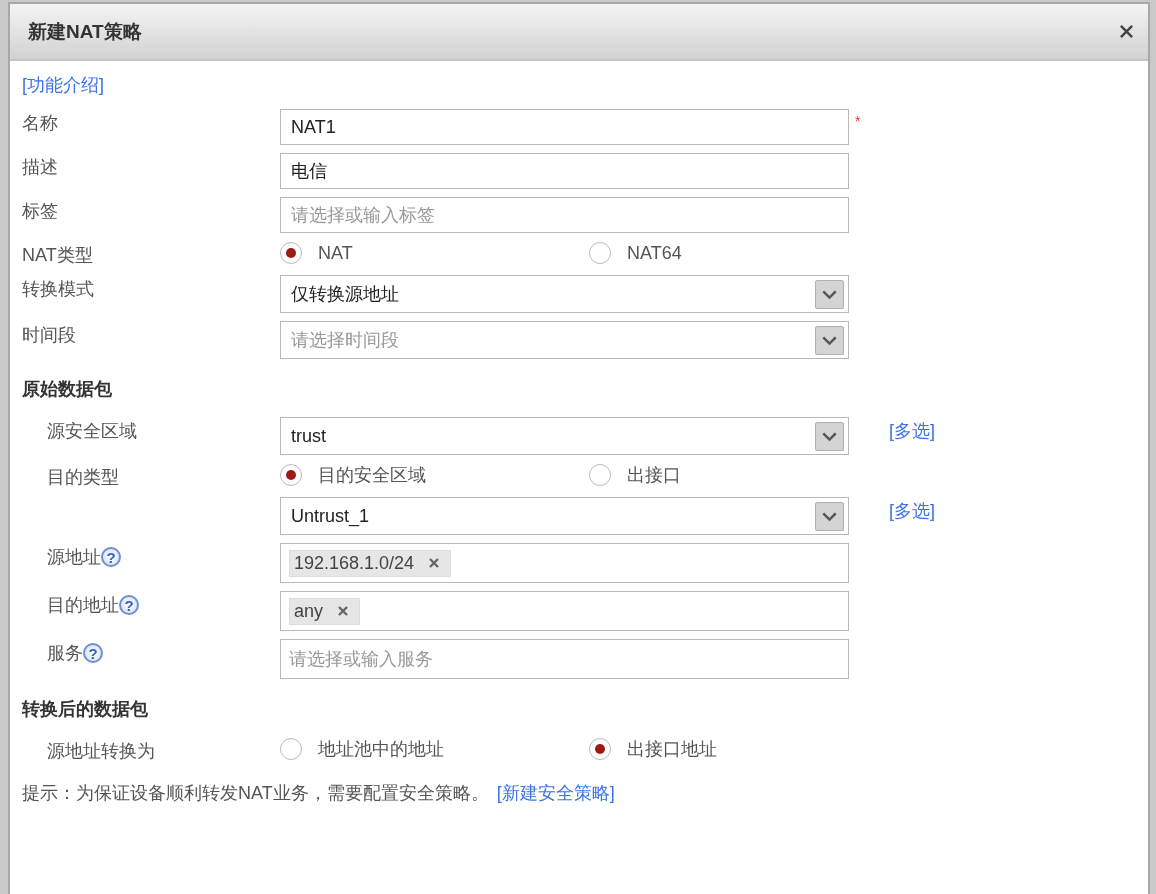  What do you see at coordinates (101, 751) in the screenshot?
I see `field-label: 源地址转换为` at bounding box center [101, 751].